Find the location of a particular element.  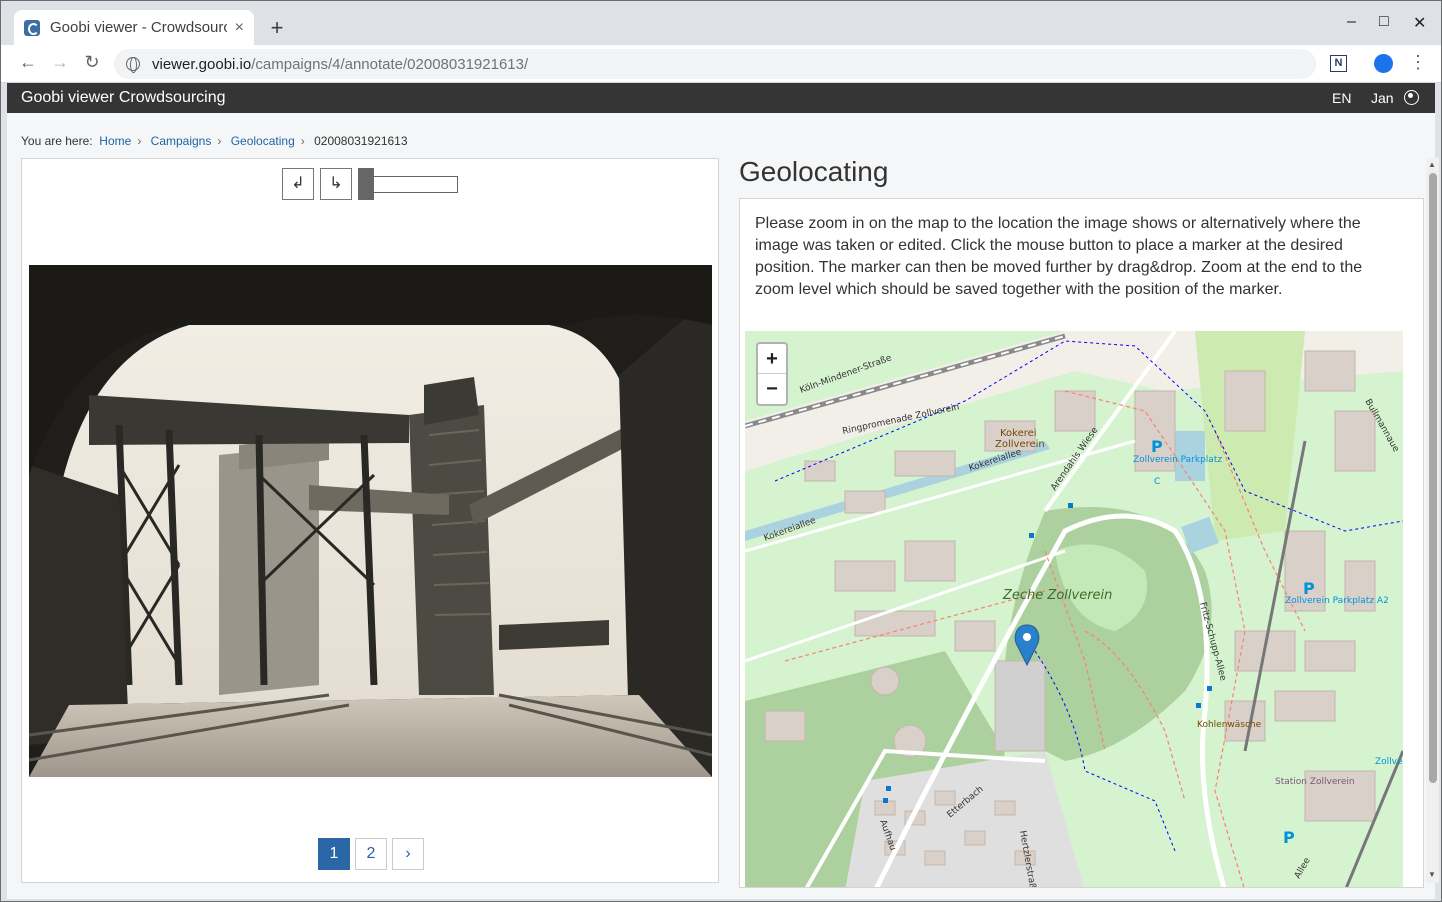

goobi-favicon-icon is located at coordinates (32, 27).